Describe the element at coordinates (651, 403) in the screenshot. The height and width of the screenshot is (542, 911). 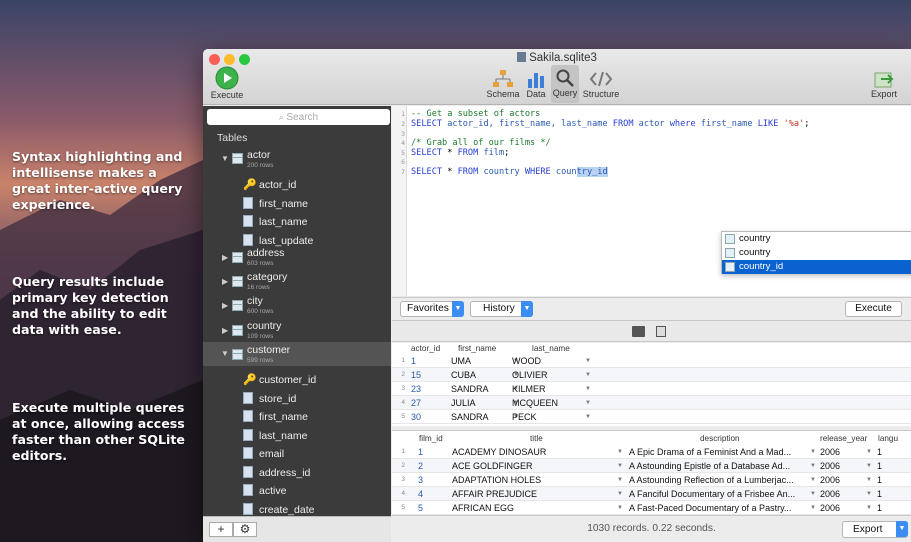
I see `table-row: 4 27 JULIA ▼ MCQUEEN ▼` at that location.